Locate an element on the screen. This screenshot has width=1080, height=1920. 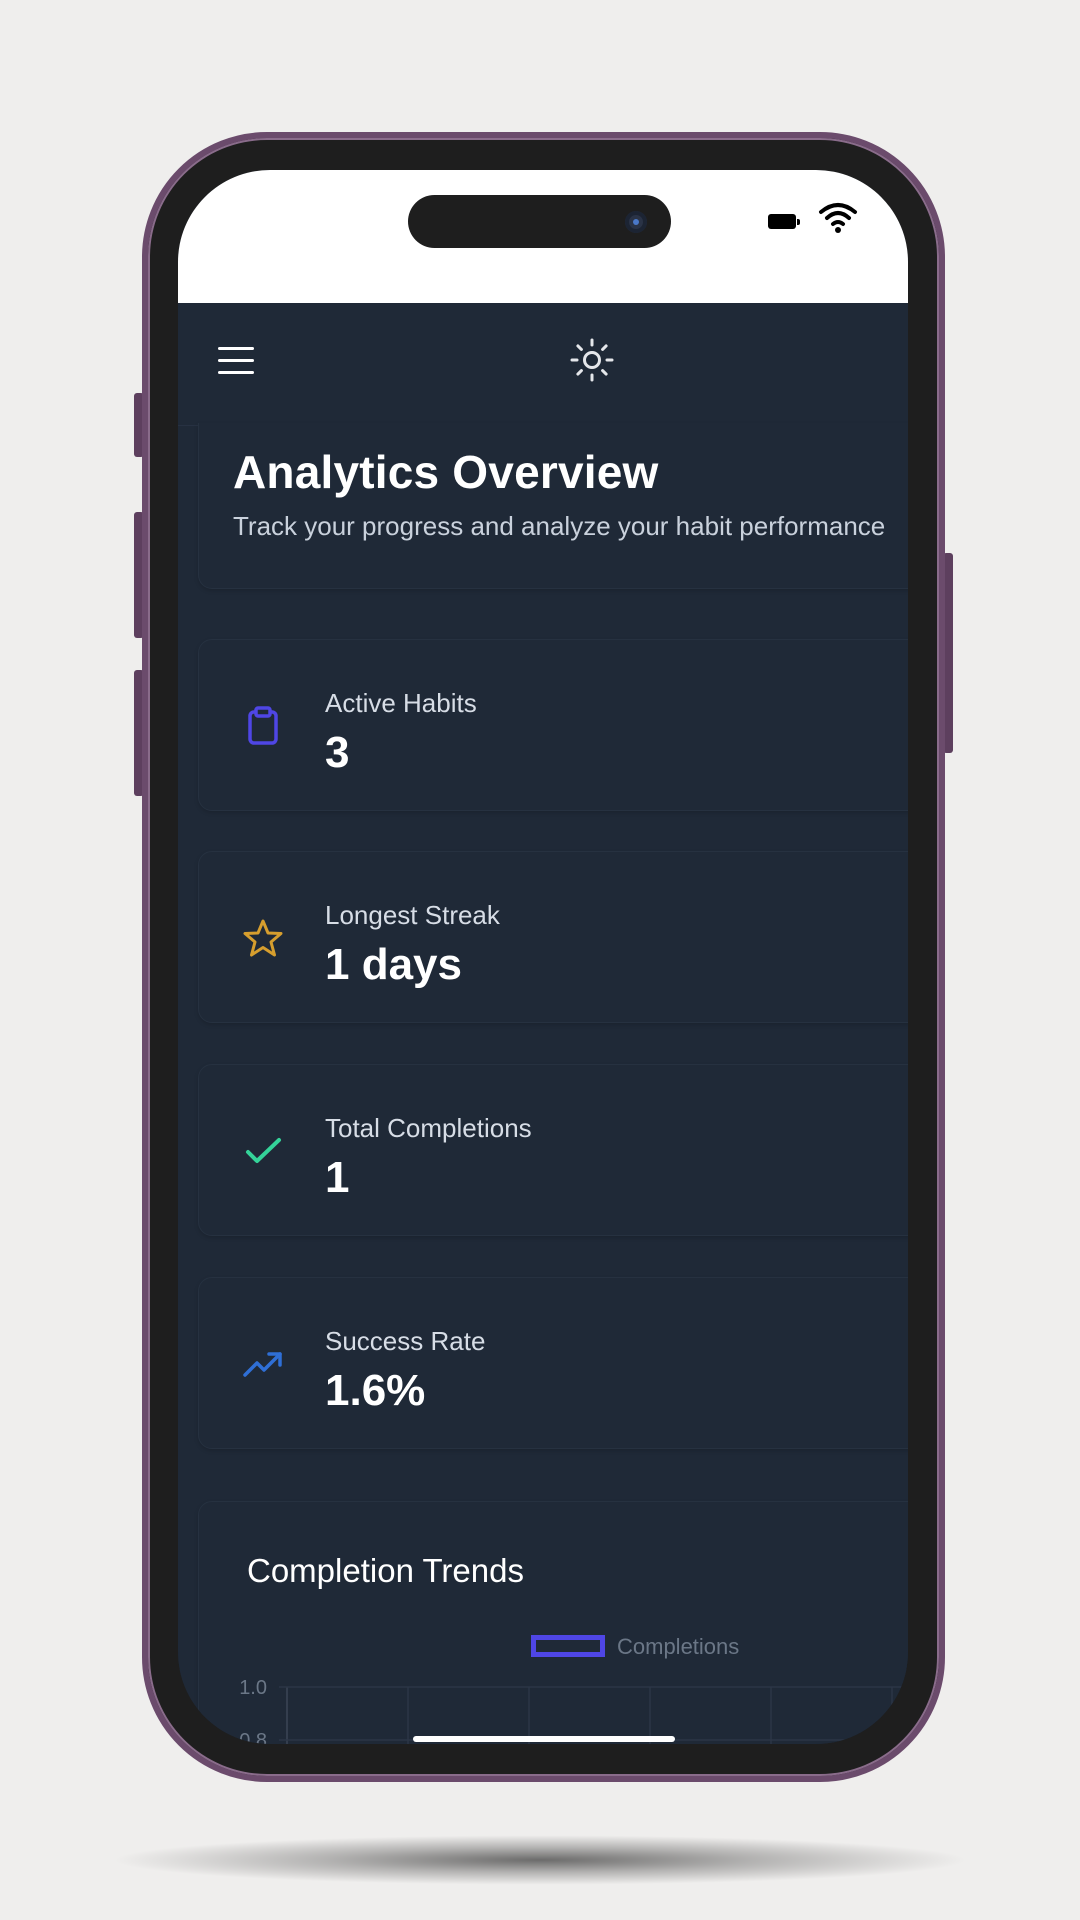
dynamic-island is located at coordinates (539, 221).